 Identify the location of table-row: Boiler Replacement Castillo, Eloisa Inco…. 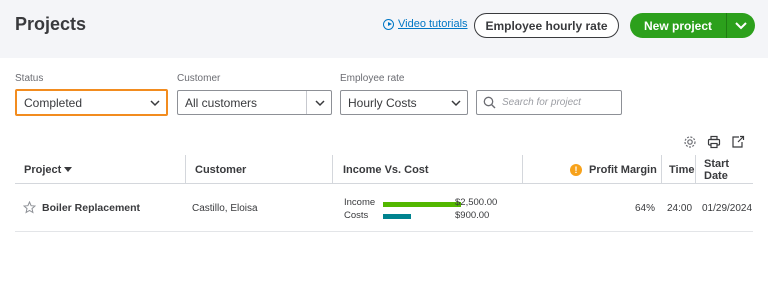
(384, 208).